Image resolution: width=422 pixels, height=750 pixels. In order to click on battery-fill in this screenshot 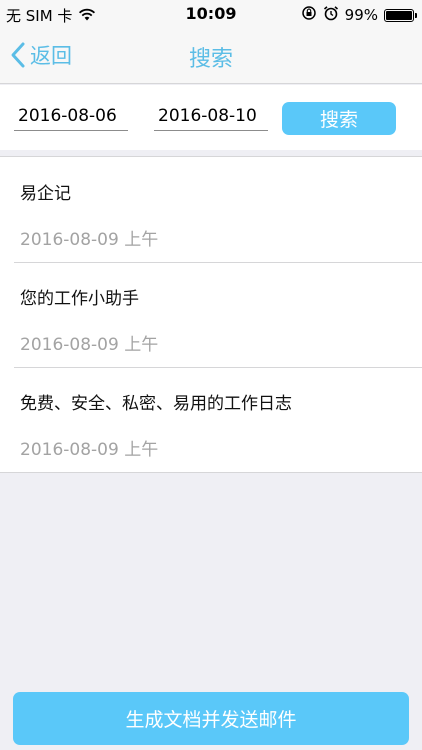, I will do `click(399, 15)`.